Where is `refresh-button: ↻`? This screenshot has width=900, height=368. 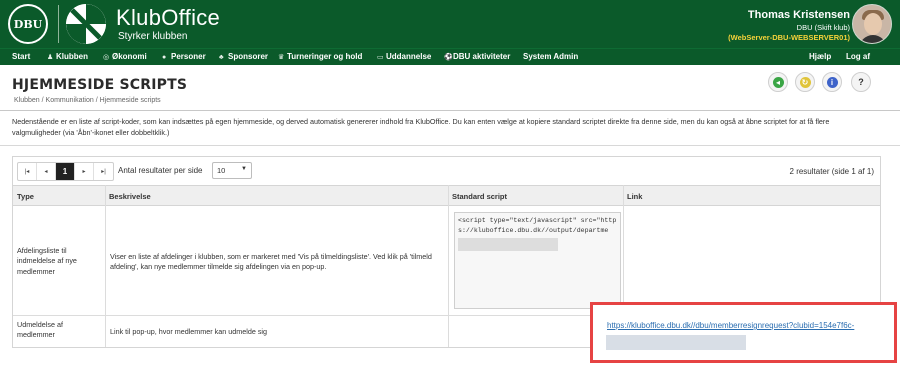
refresh-button: ↻ is located at coordinates (805, 82).